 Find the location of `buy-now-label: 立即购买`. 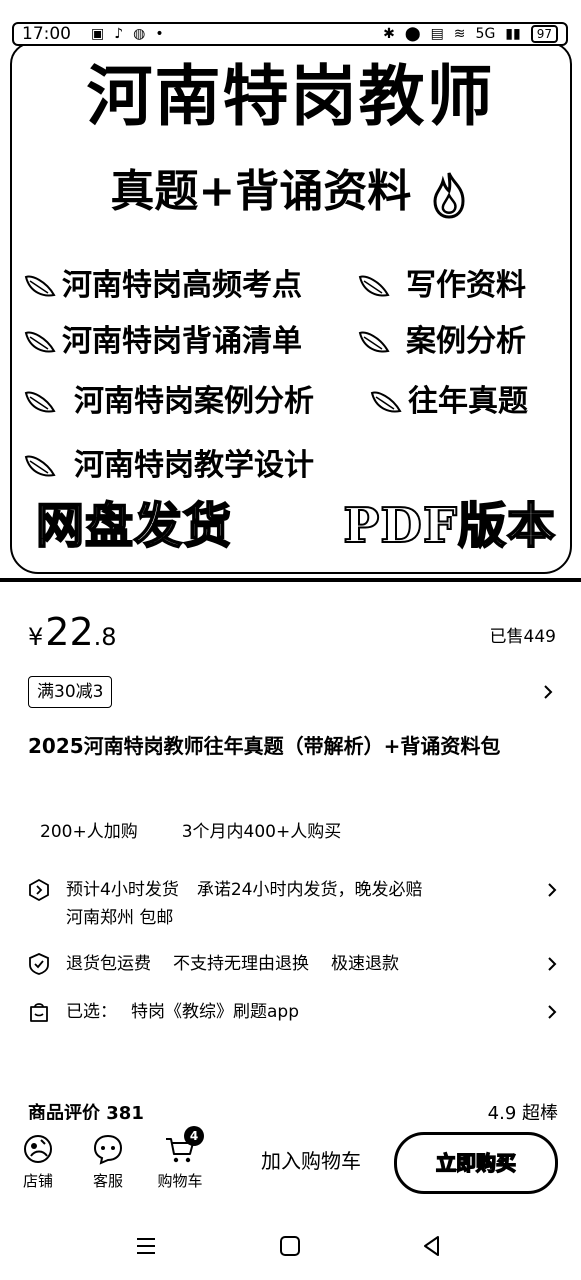

buy-now-label: 立即购买 is located at coordinates (476, 1163).